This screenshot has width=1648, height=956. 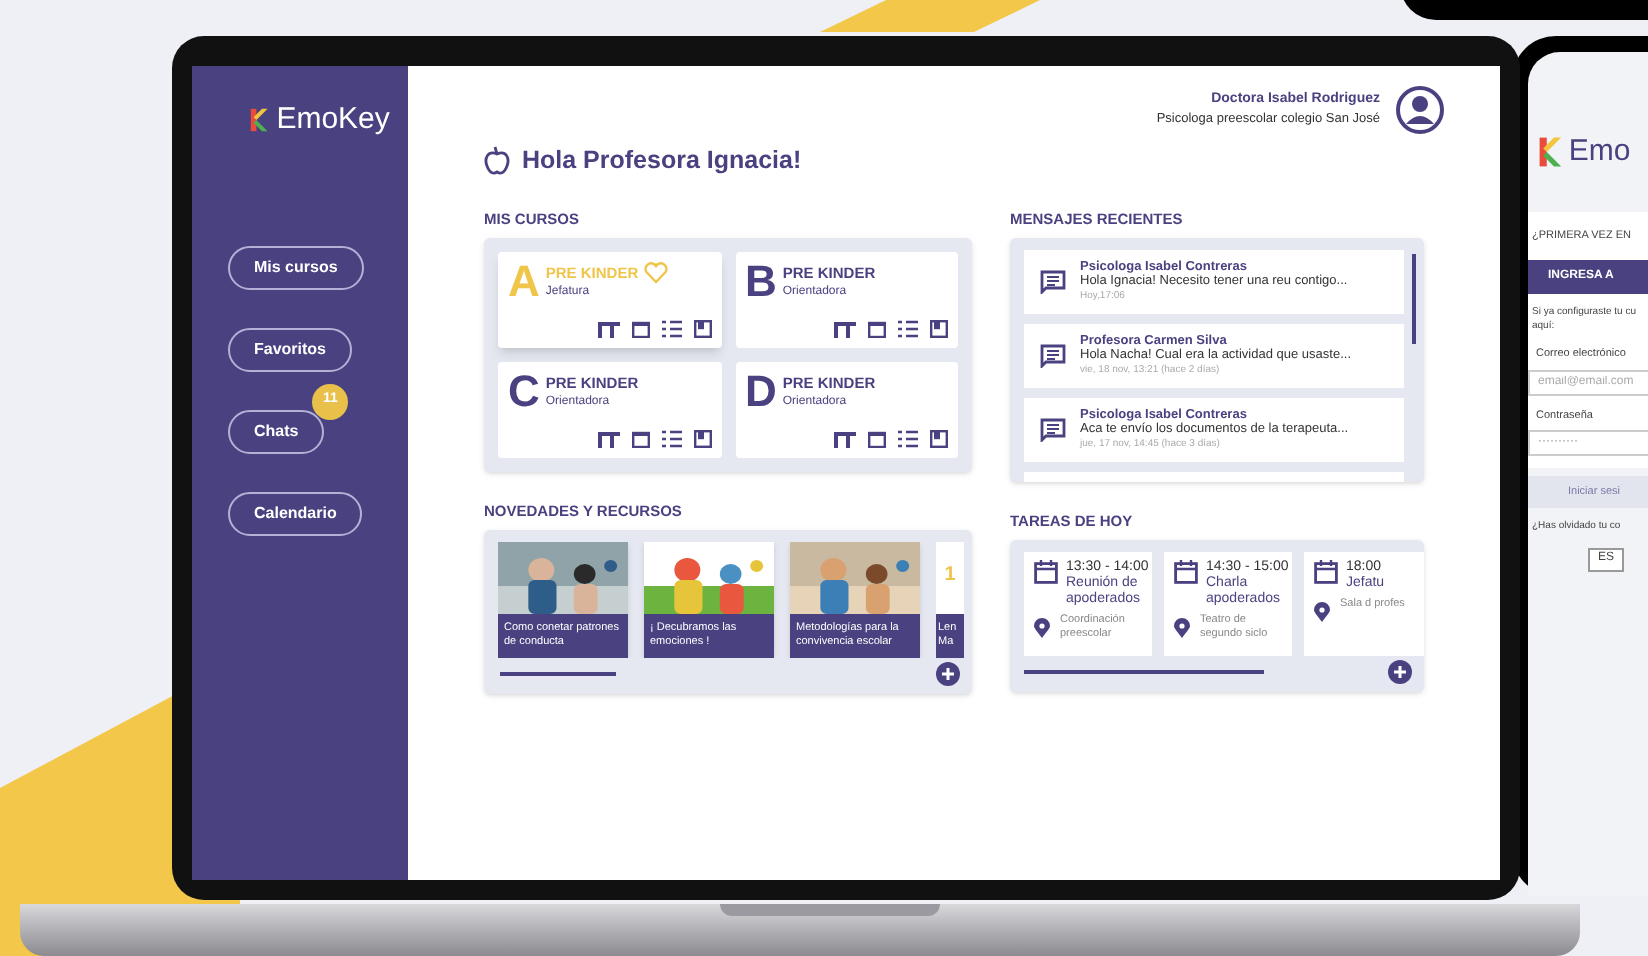 What do you see at coordinates (761, 392) in the screenshot?
I see `course-letter: D` at bounding box center [761, 392].